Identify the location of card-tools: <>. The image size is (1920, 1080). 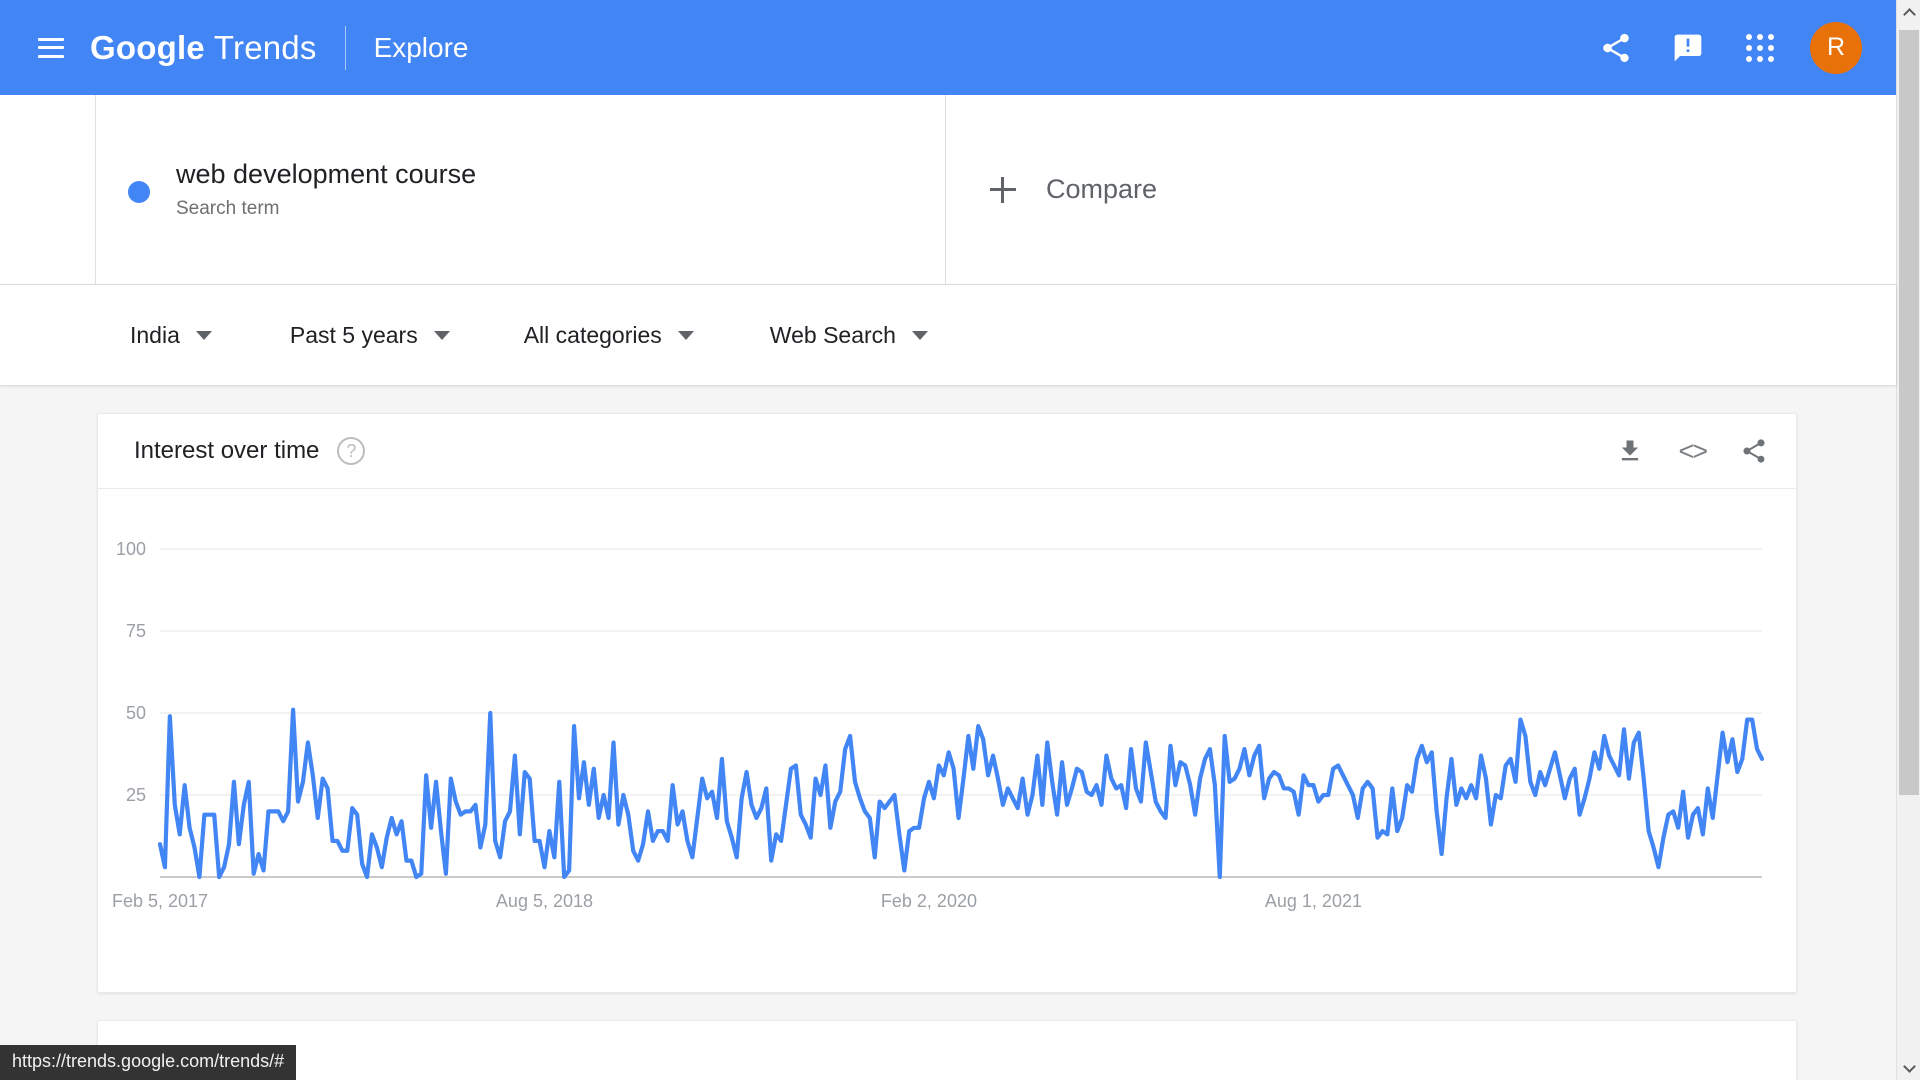
(1692, 451).